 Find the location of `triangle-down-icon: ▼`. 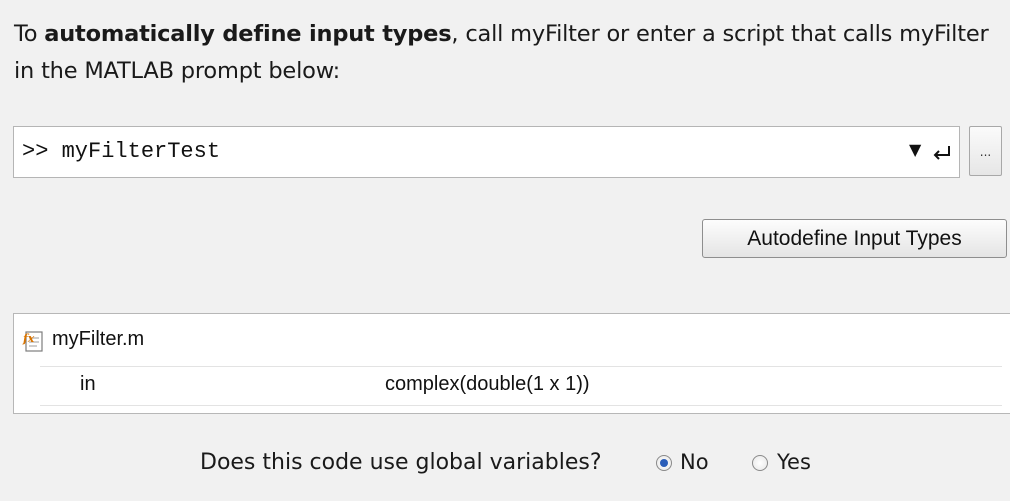

triangle-down-icon: ▼ is located at coordinates (915, 149).